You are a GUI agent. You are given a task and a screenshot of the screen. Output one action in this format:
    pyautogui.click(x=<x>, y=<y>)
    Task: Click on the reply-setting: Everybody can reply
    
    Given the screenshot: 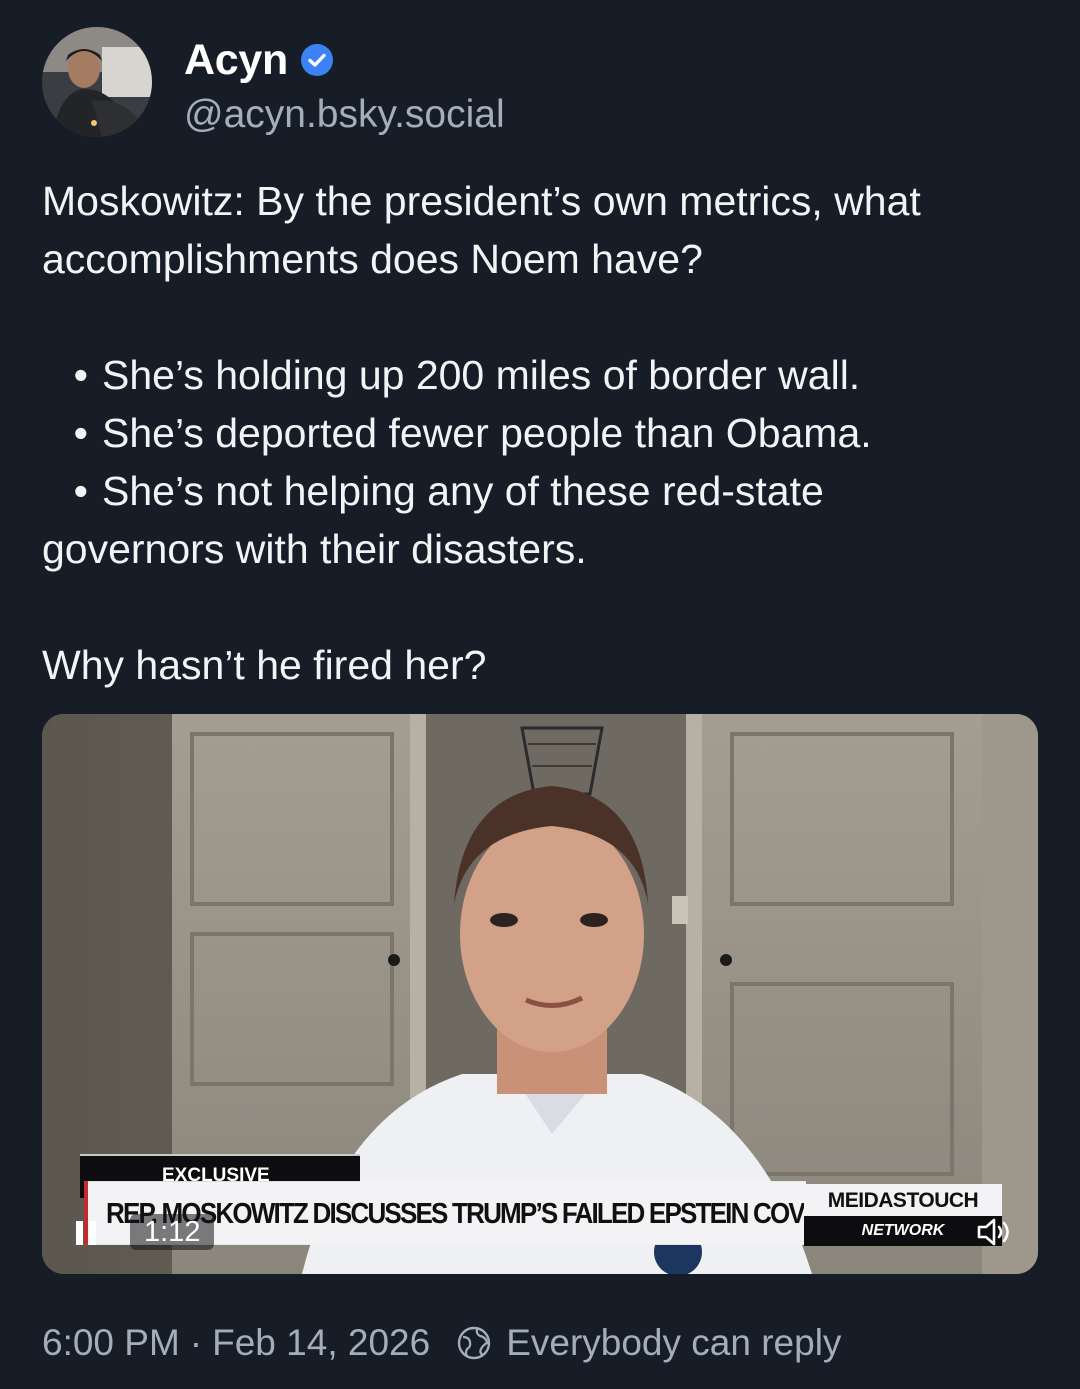 What is the action you would take?
    pyautogui.click(x=673, y=1343)
    